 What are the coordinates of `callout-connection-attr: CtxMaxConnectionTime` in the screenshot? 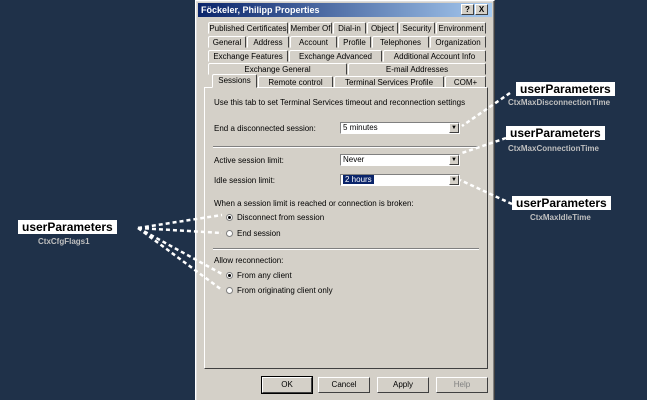 It's located at (553, 148).